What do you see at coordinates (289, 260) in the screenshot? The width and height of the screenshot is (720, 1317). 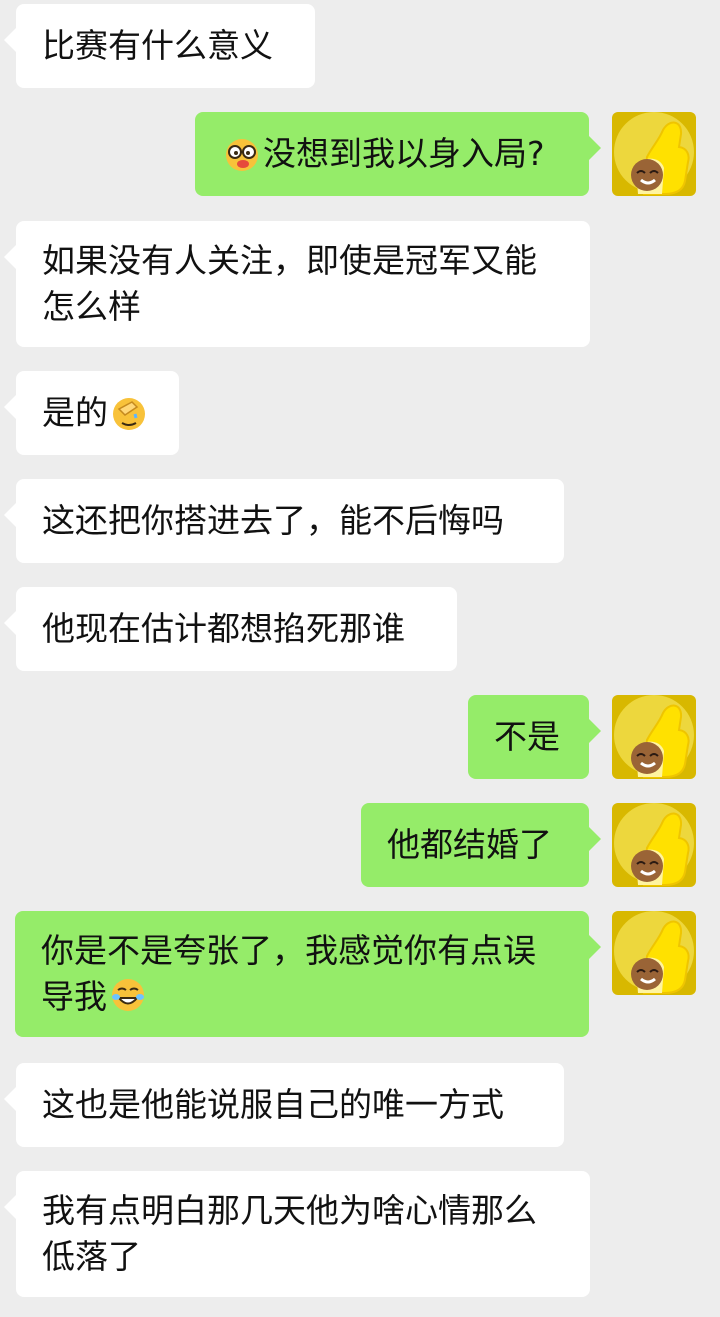 I see `message-line-1: 如果没有人关注，即使是冠军又能` at bounding box center [289, 260].